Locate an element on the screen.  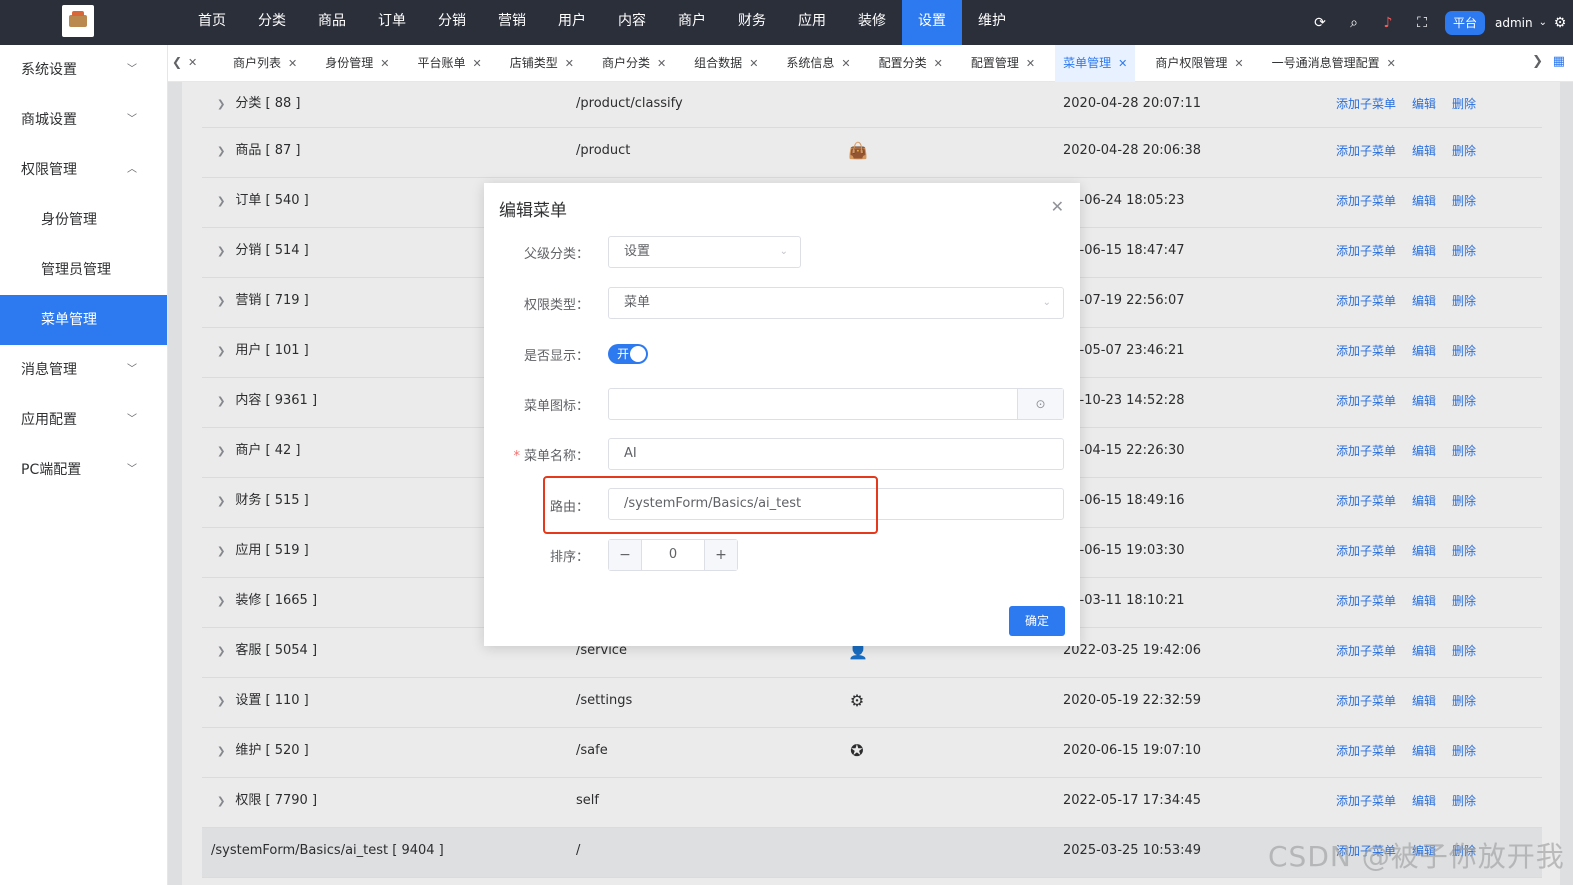
tab-label: 平台账单 is located at coordinates (441, 63).